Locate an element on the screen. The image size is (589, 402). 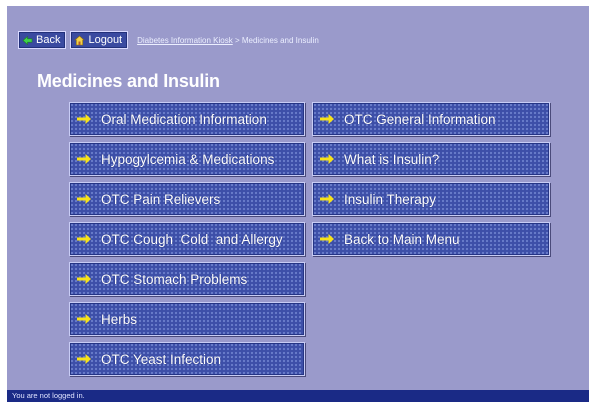
menu-button-label: OTC General Information is located at coordinates (420, 119).